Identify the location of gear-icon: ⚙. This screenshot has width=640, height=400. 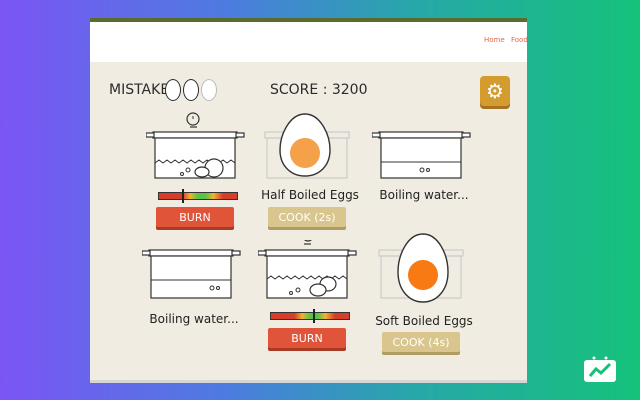
(495, 91).